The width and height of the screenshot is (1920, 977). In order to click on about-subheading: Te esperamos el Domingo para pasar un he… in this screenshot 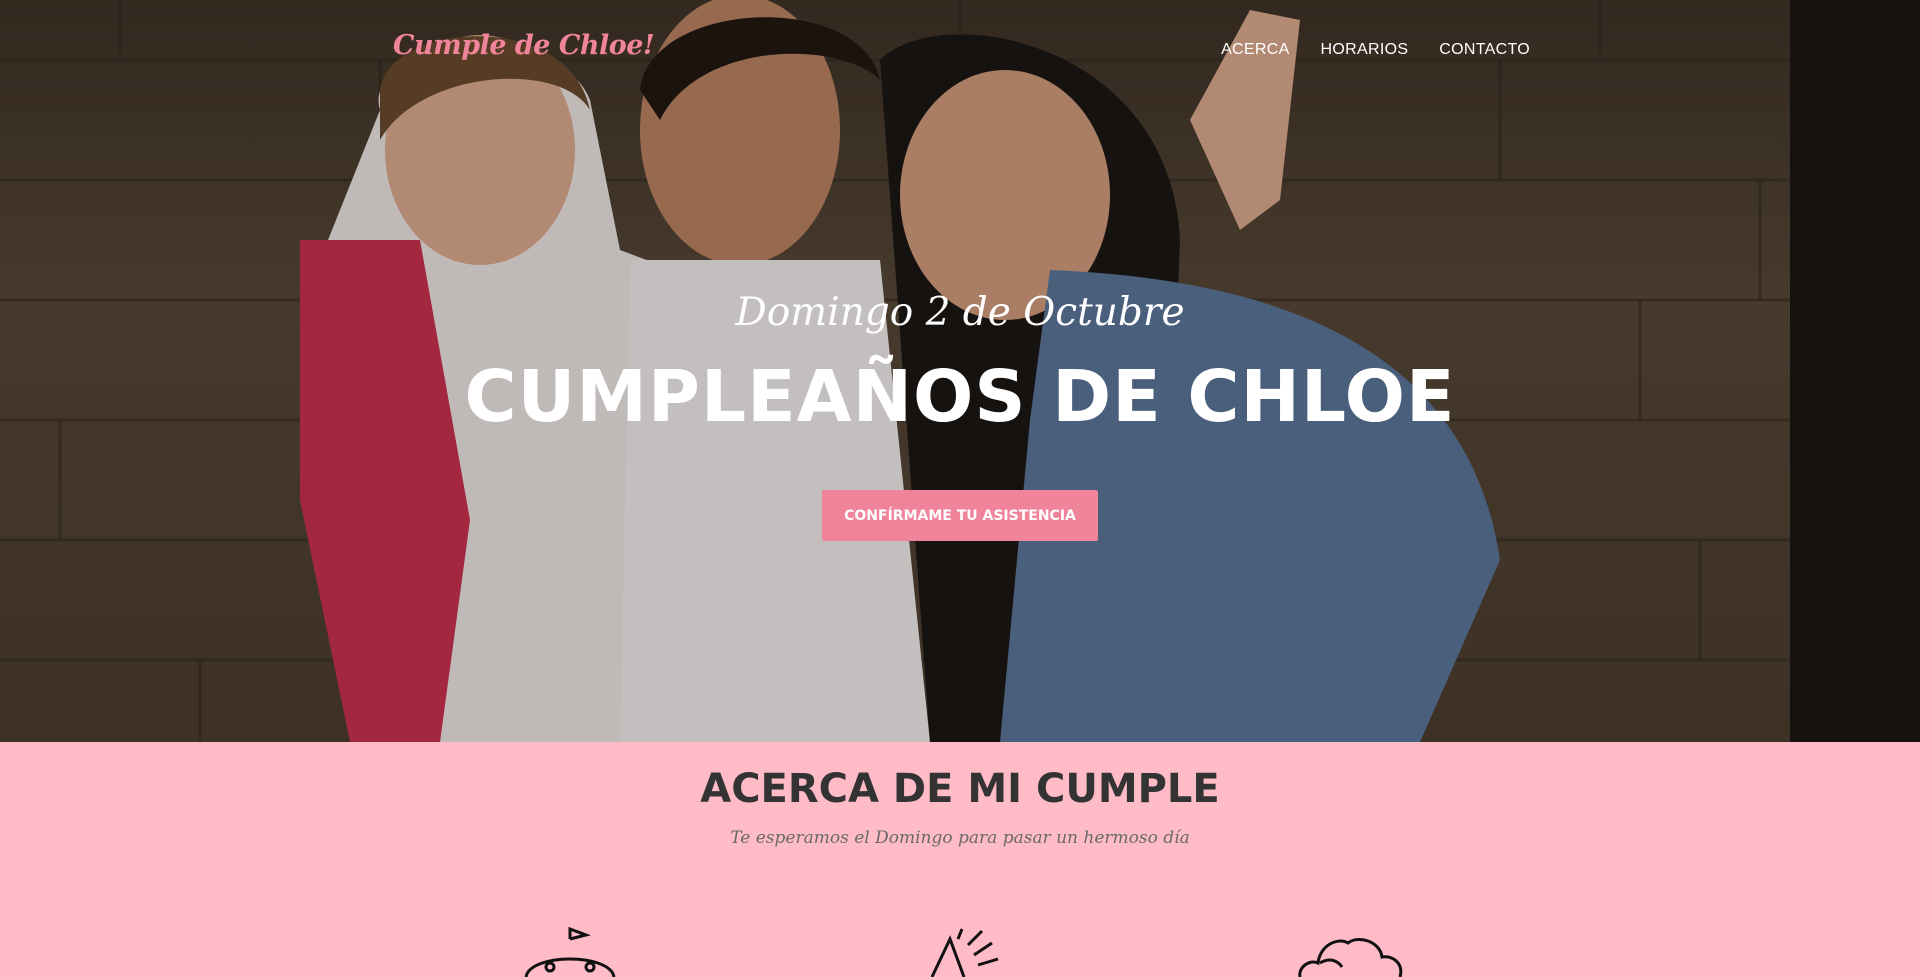, I will do `click(960, 838)`.